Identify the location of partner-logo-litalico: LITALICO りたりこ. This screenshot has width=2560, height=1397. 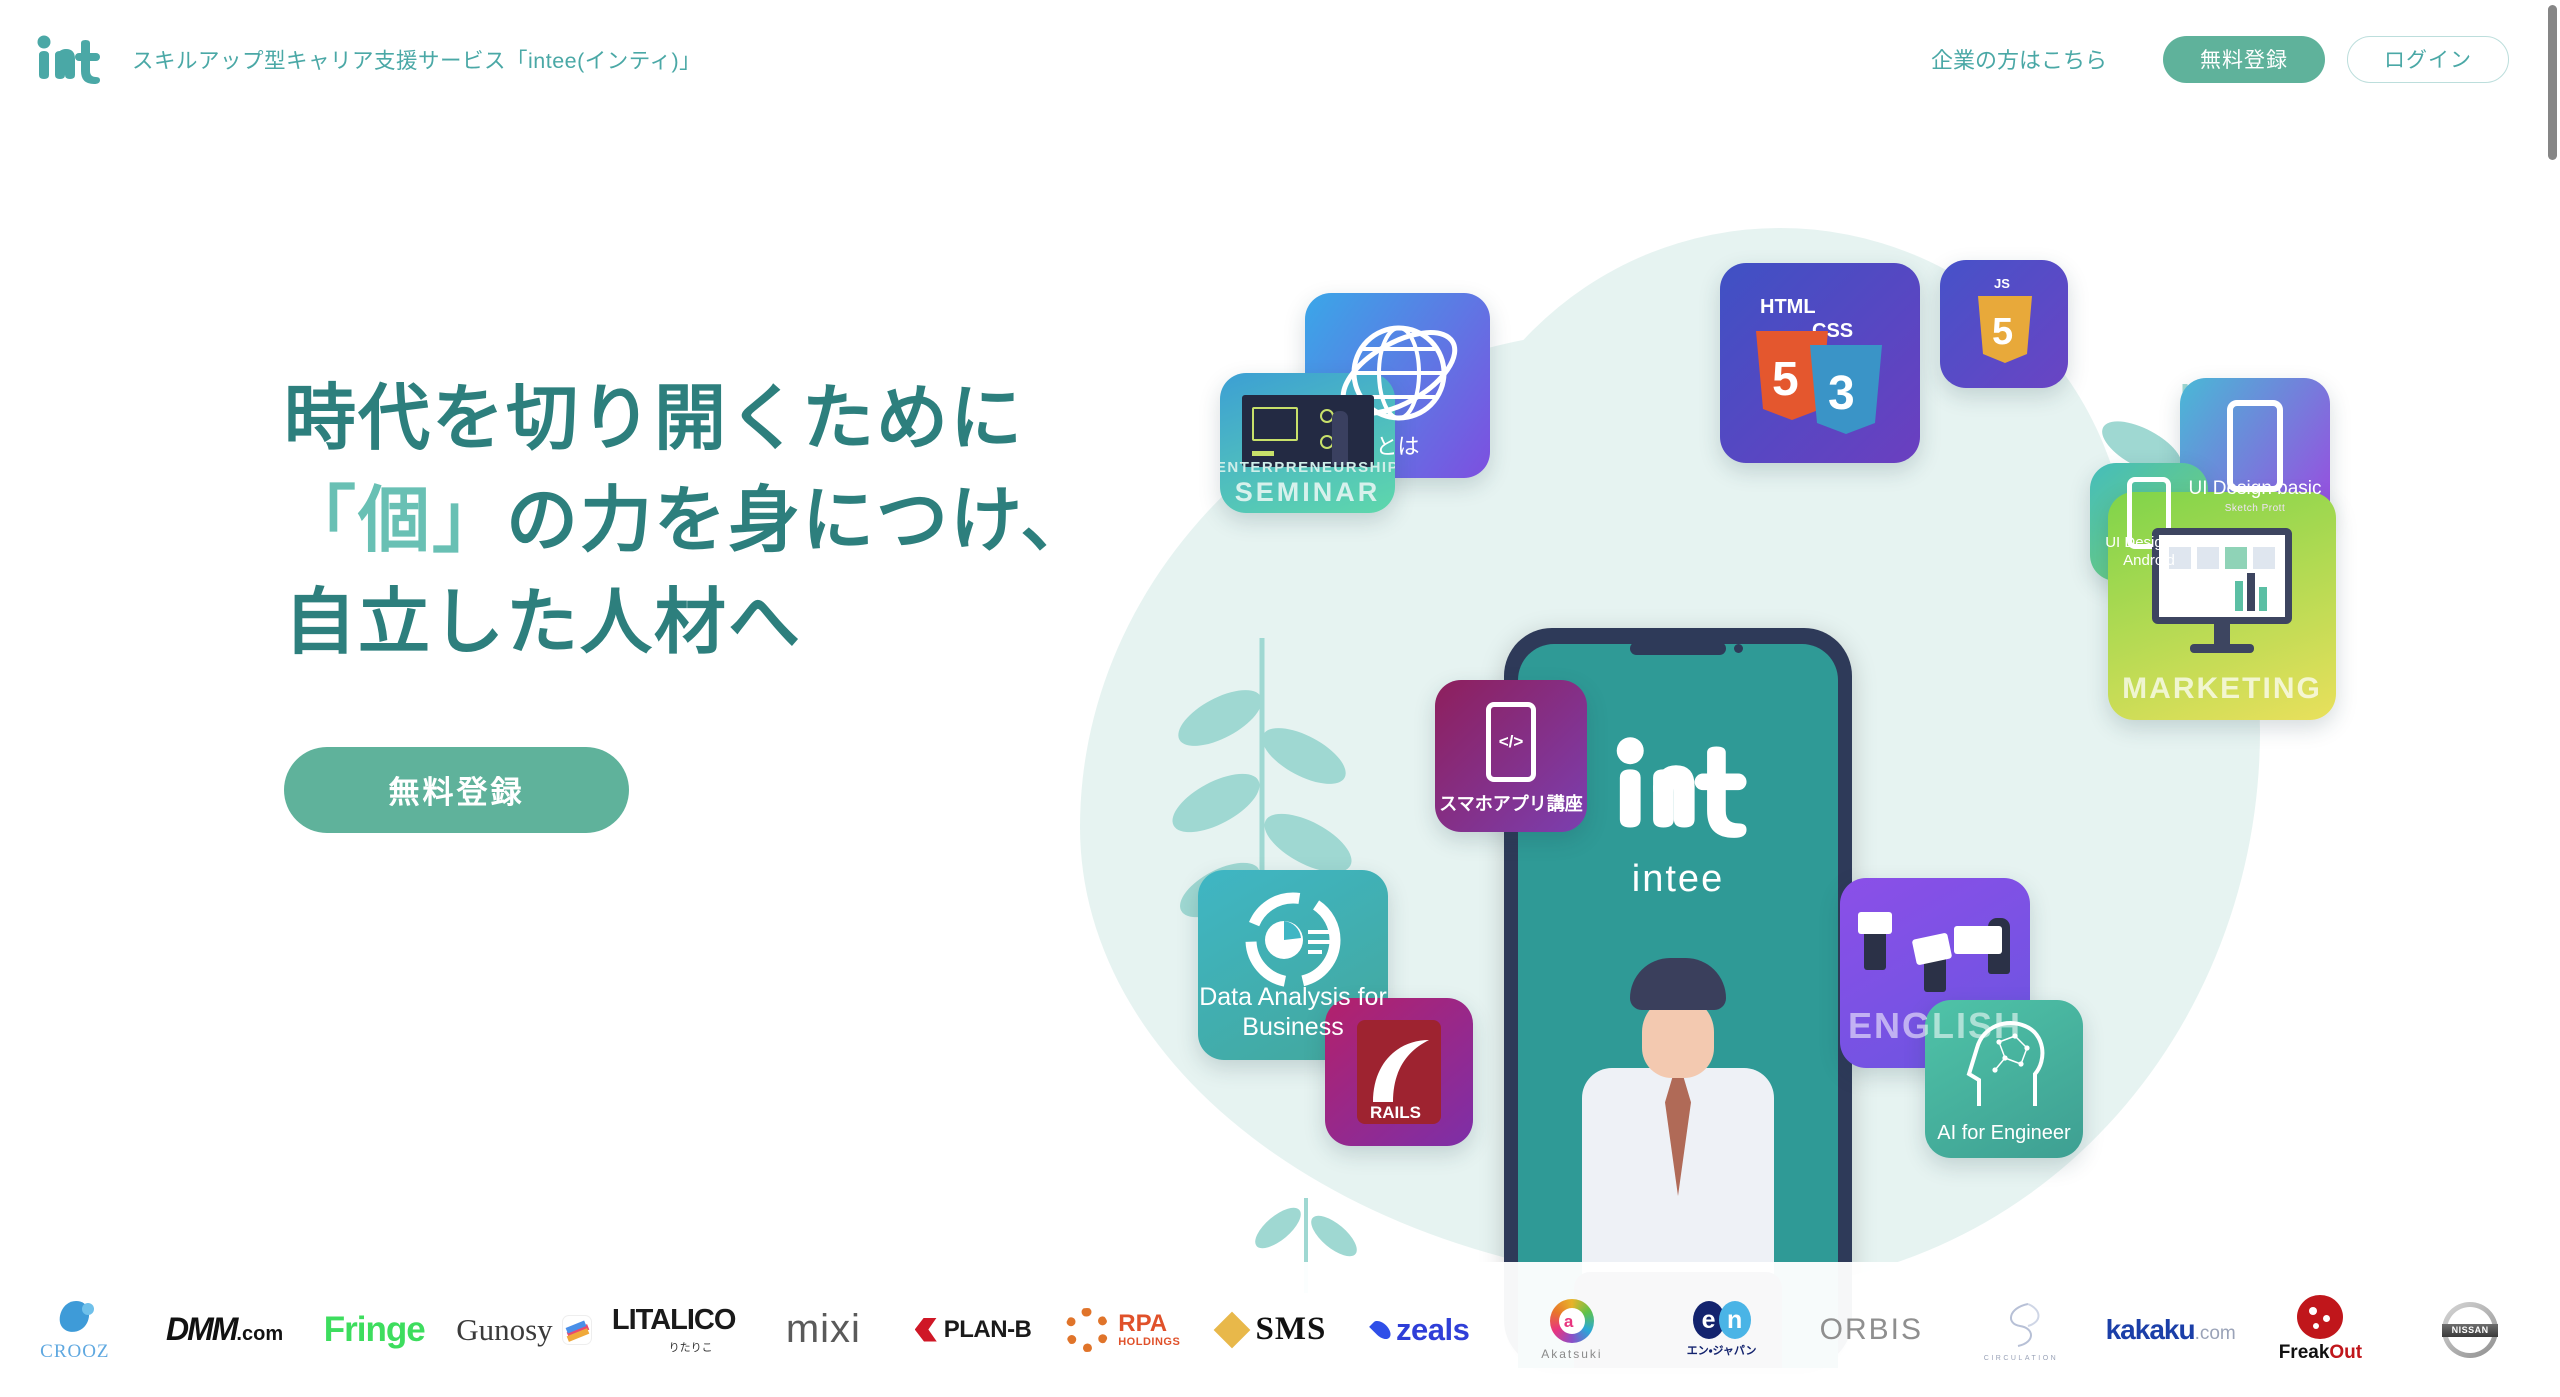
(674, 1329).